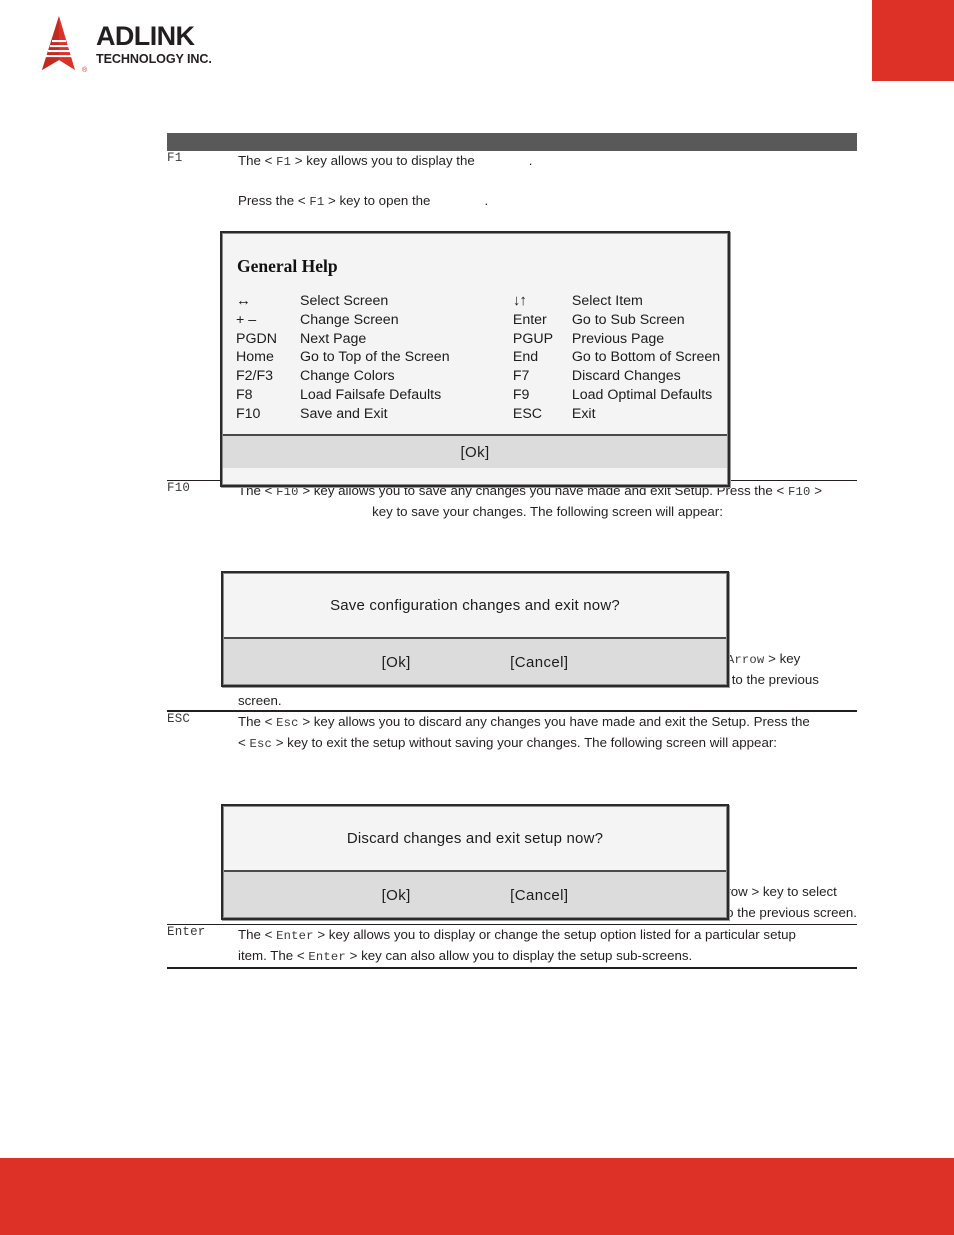 Image resolution: width=954 pixels, height=1235 pixels. Describe the element at coordinates (642, 394) in the screenshot. I see `action-load-optimal-defaults: Load Optimal Defaults` at that location.